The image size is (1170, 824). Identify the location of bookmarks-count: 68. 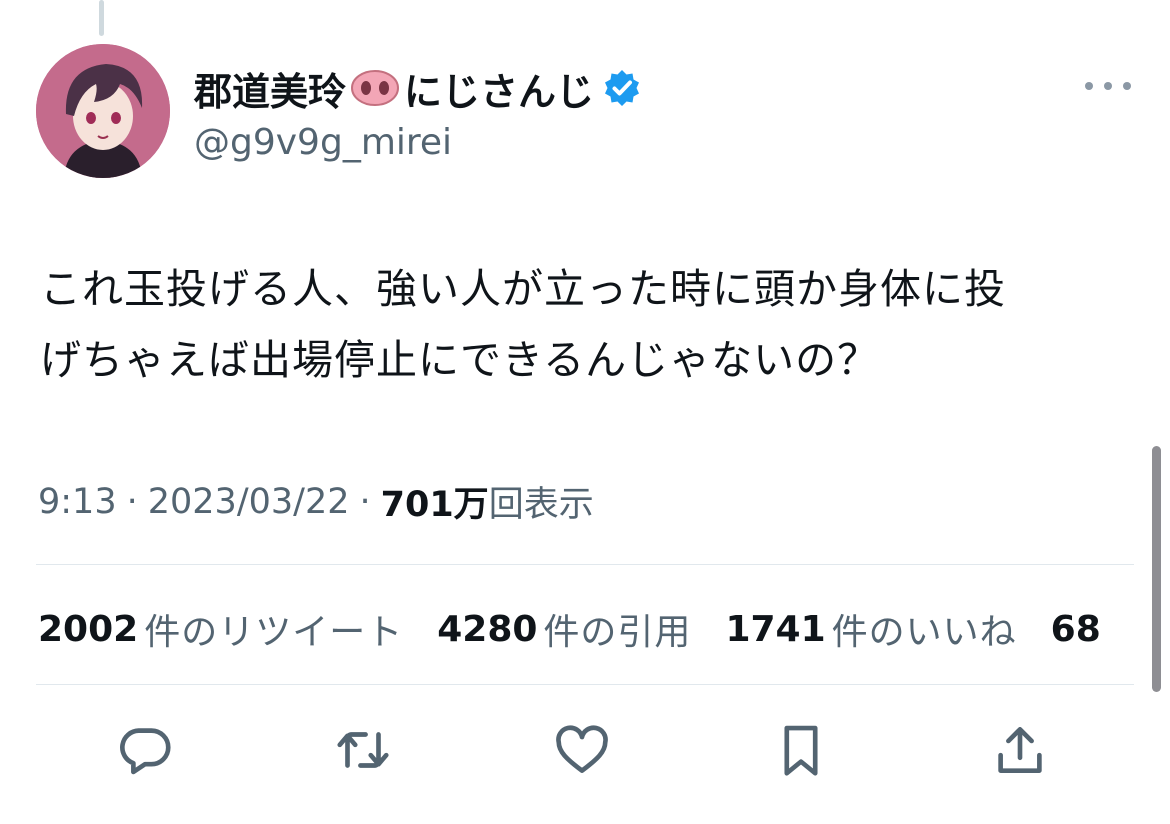
(1075, 629).